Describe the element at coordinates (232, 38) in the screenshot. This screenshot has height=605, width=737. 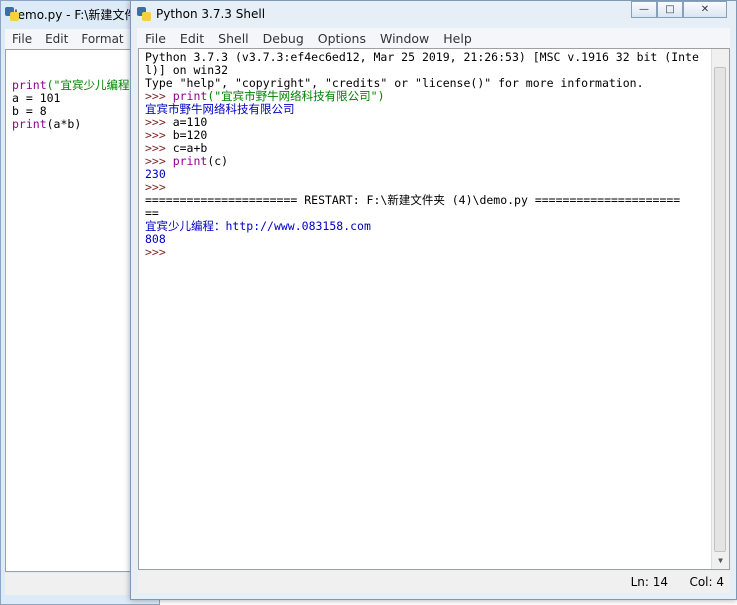
I see `menu-shell: Shell` at that location.